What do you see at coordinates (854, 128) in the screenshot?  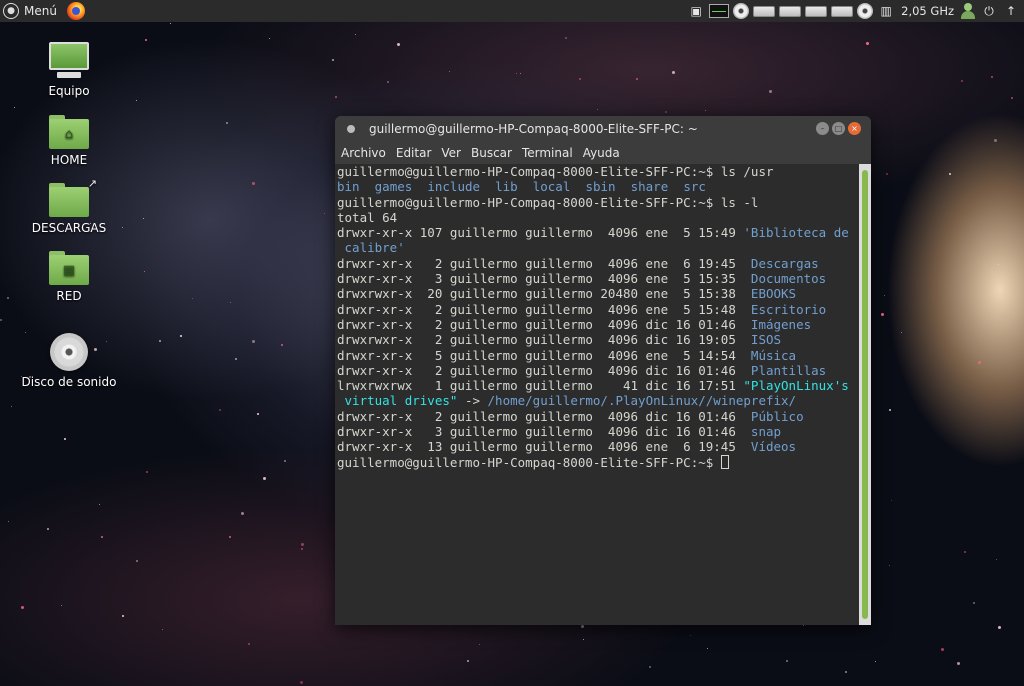 I see `close-button: ×` at bounding box center [854, 128].